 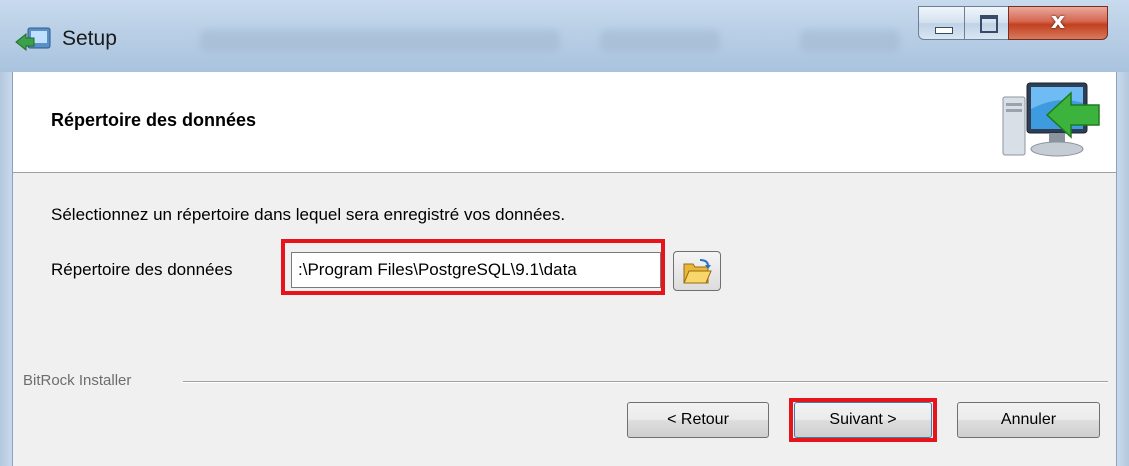 What do you see at coordinates (1051, 119) in the screenshot?
I see `computer-arrow-icon` at bounding box center [1051, 119].